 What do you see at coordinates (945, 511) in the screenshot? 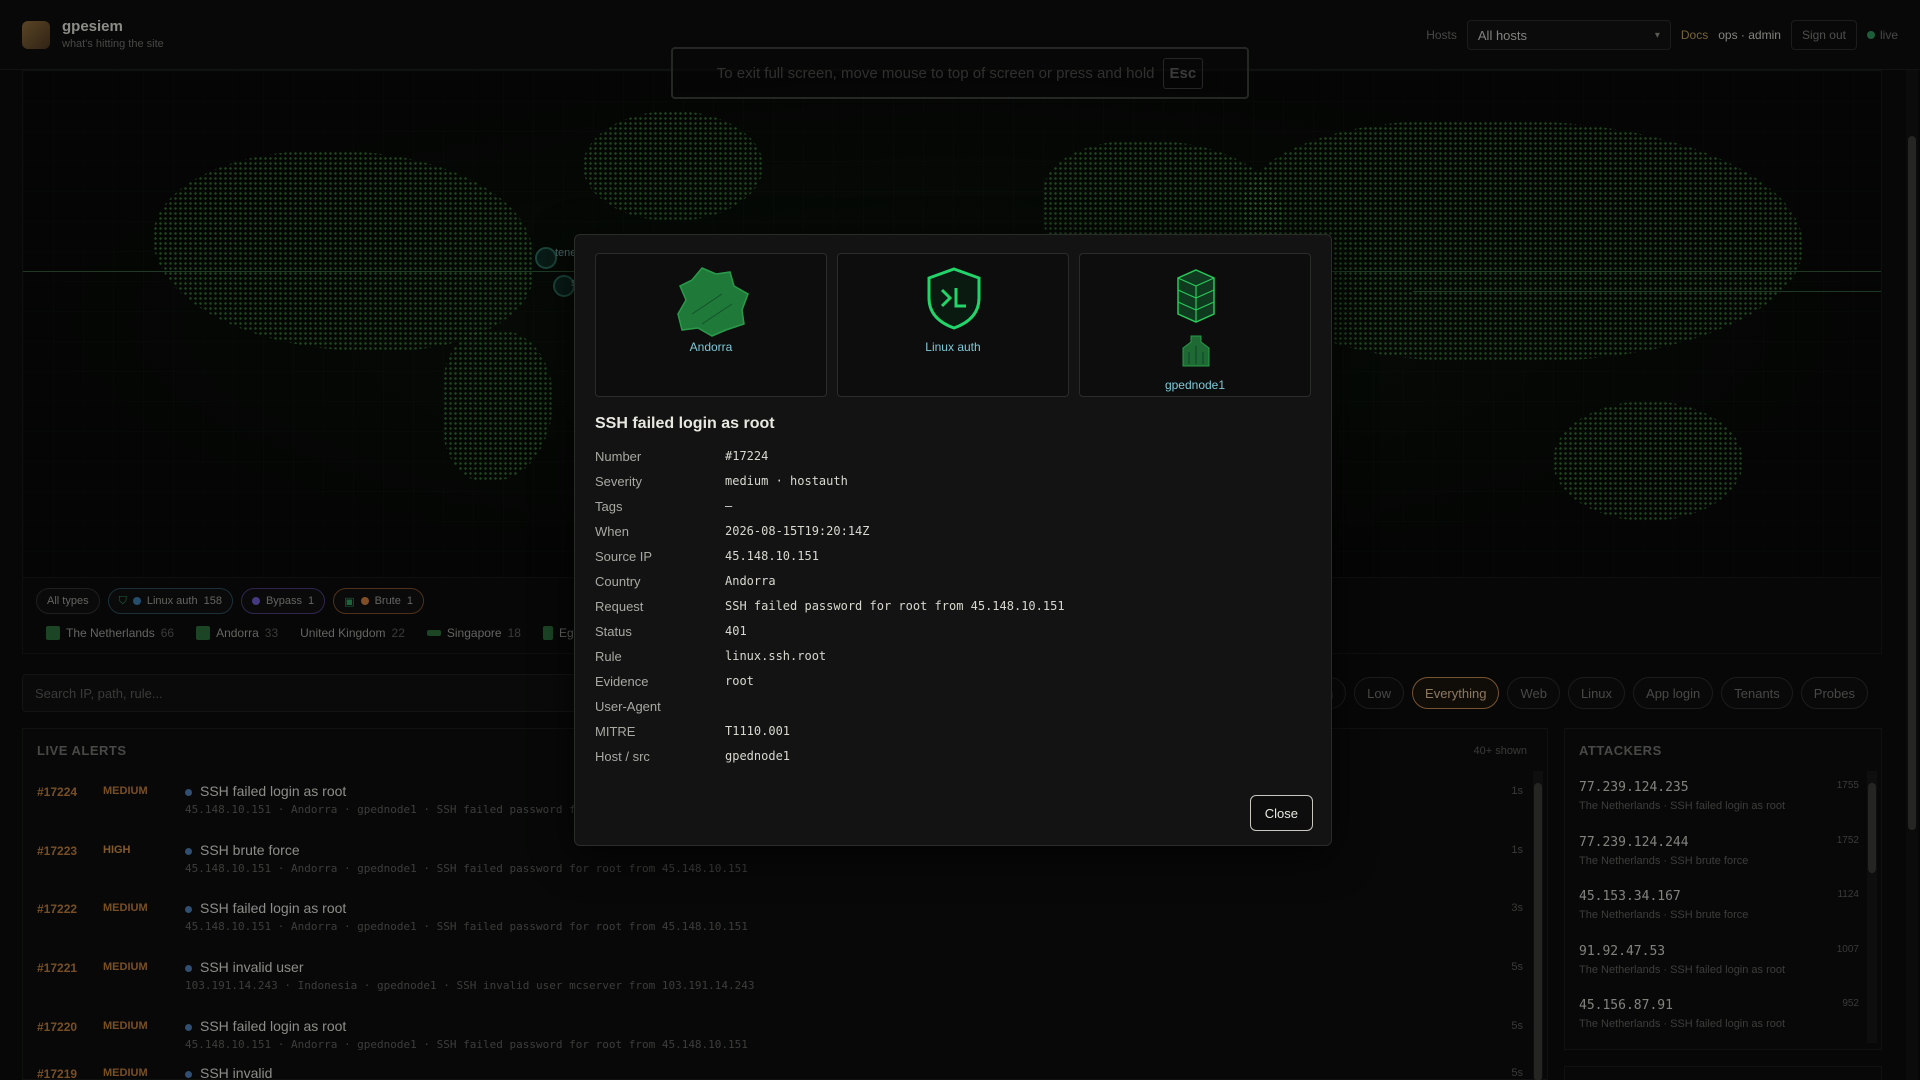
I see `detail-row: Tags —` at bounding box center [945, 511].